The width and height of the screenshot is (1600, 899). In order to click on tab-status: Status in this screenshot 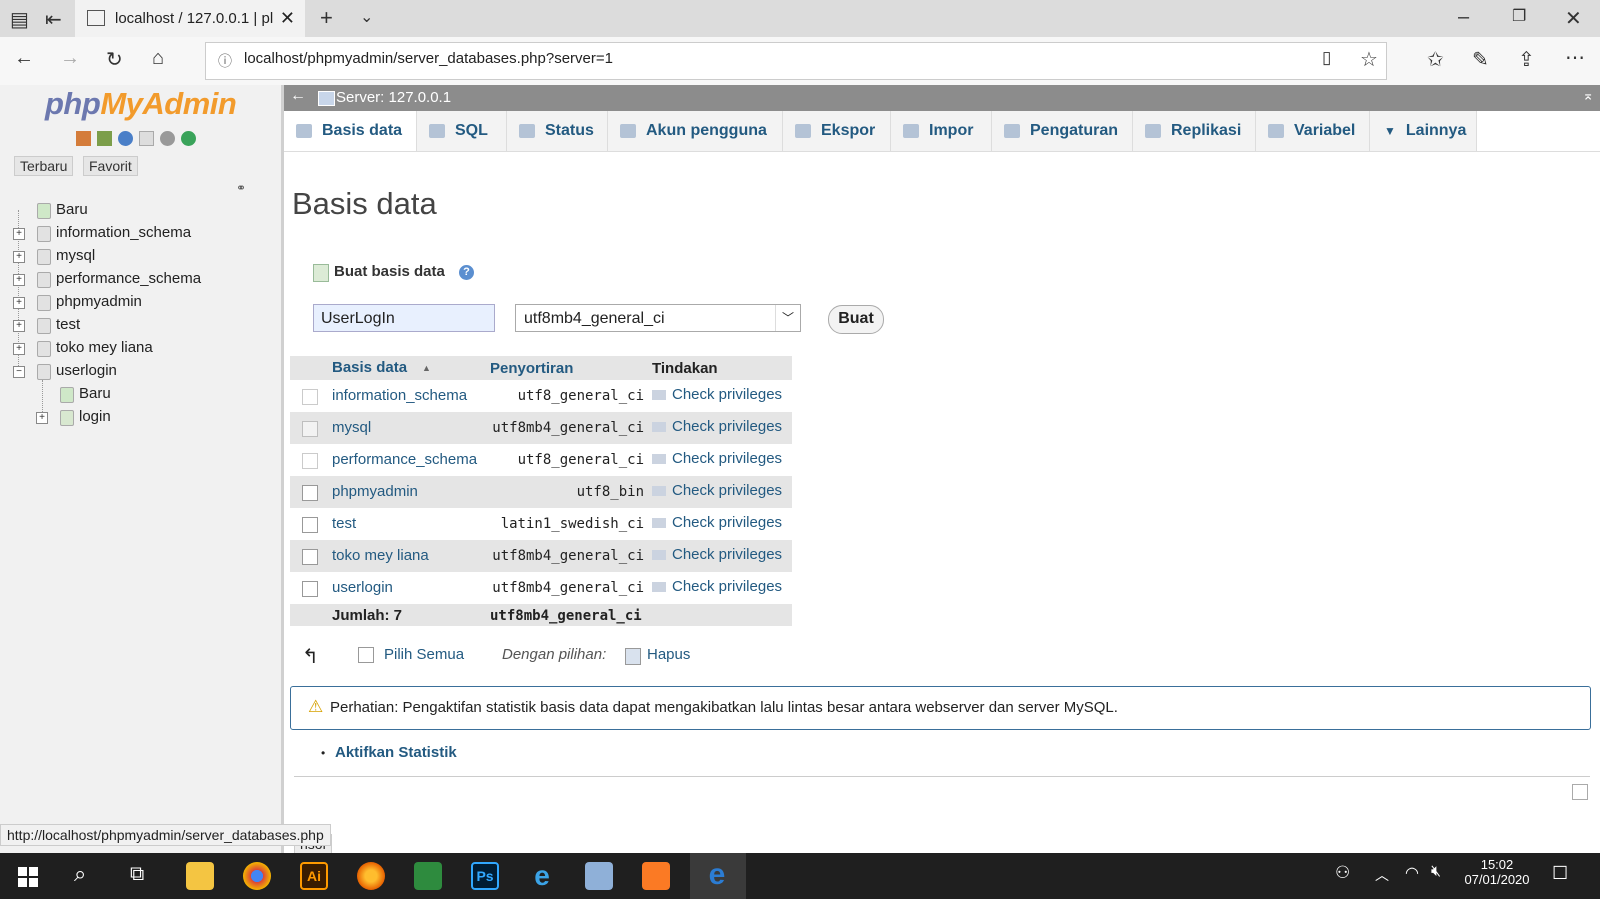, I will do `click(557, 131)`.